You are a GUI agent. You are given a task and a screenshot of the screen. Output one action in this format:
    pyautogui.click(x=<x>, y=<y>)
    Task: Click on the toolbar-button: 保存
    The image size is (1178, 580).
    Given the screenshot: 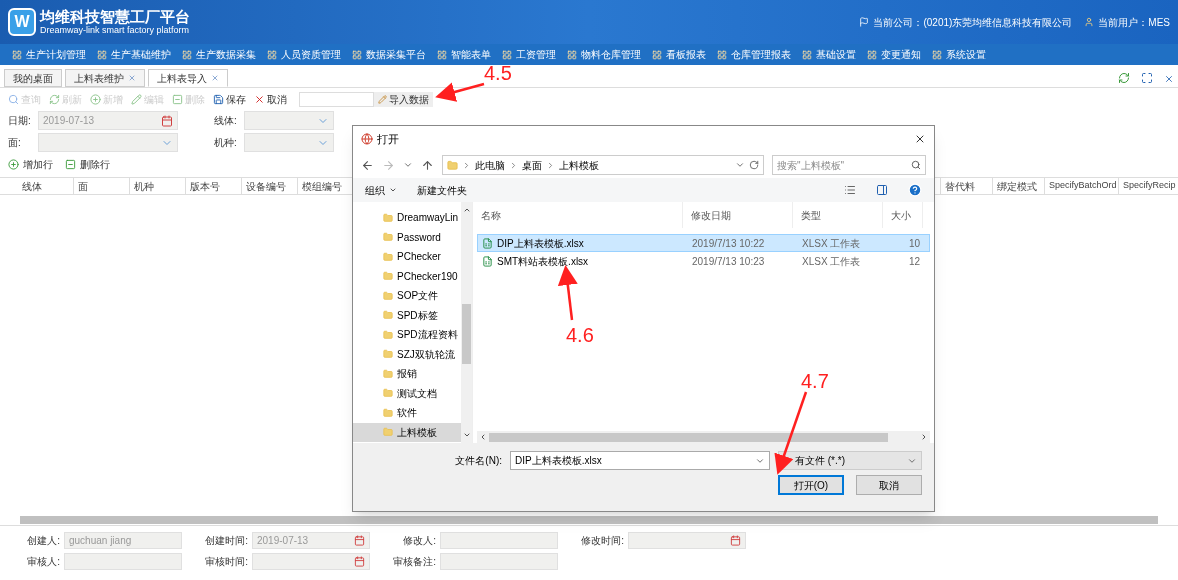 What is the action you would take?
    pyautogui.click(x=229, y=99)
    